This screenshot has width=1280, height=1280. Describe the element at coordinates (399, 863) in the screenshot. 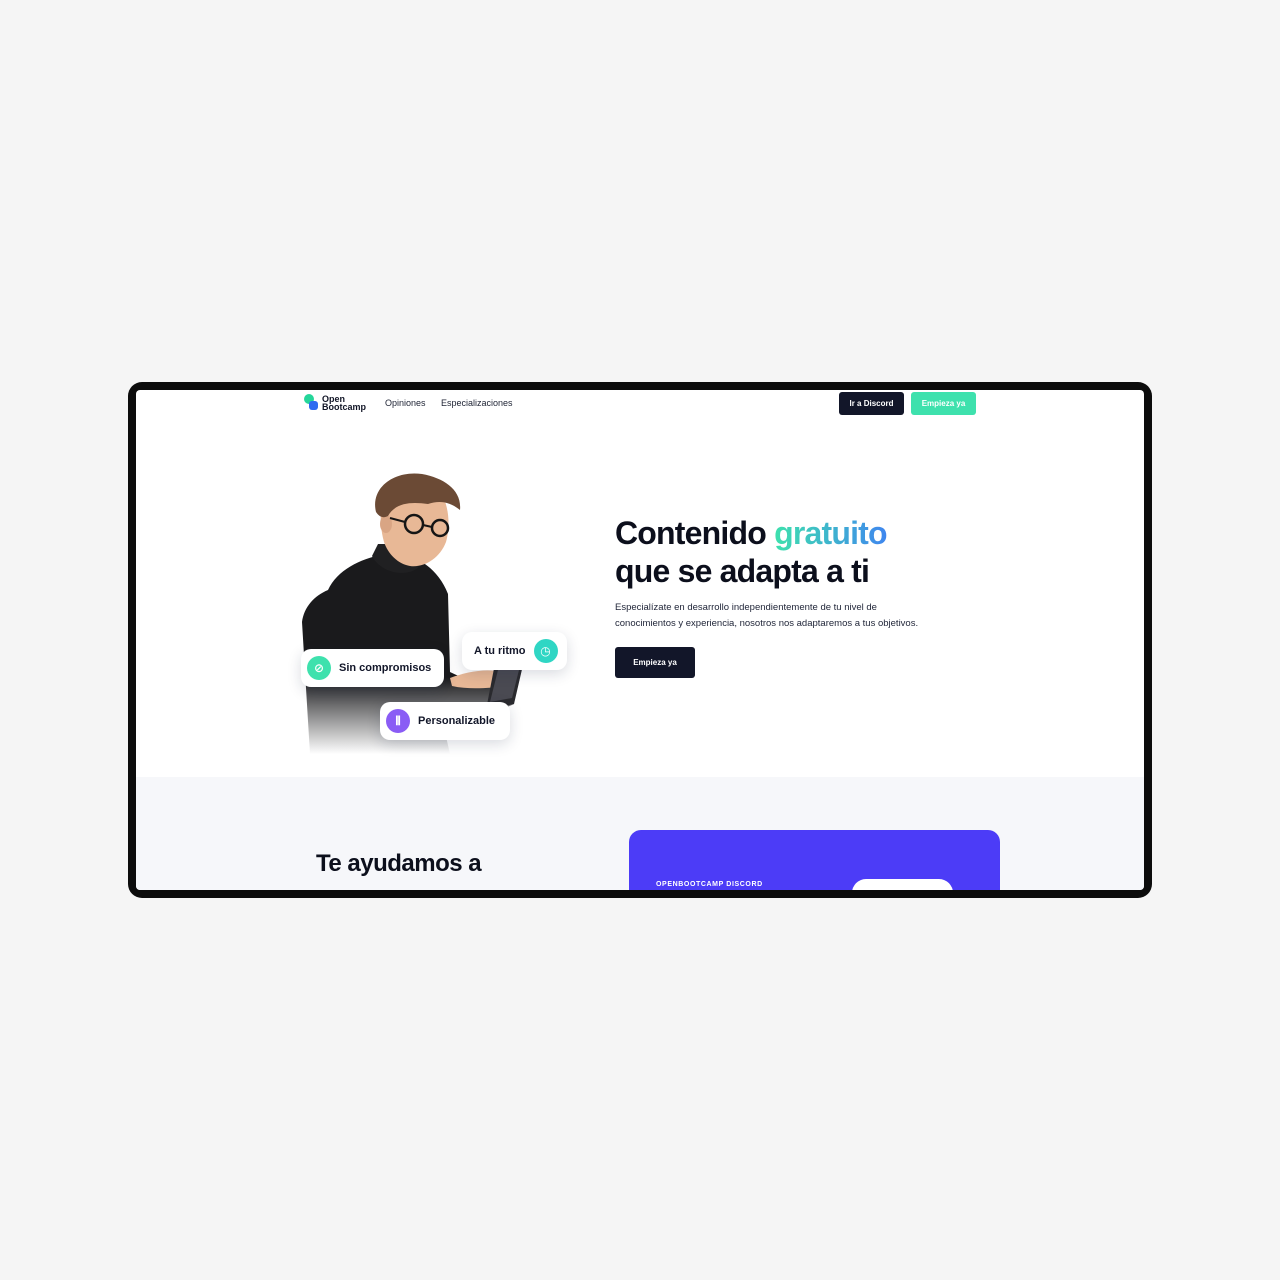

I see `section-title: Te ayudamos a` at that location.